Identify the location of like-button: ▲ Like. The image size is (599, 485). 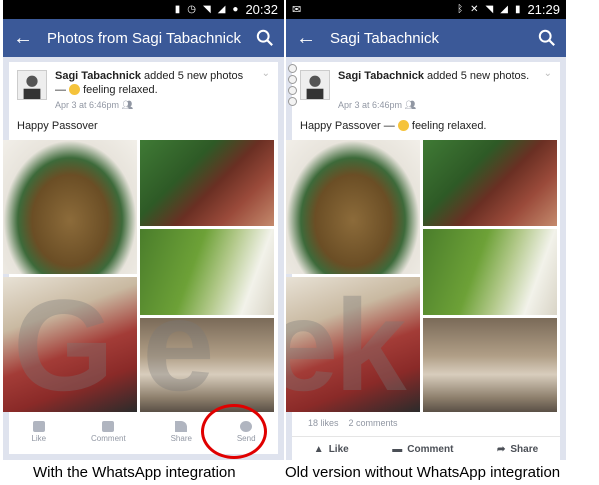
(331, 449).